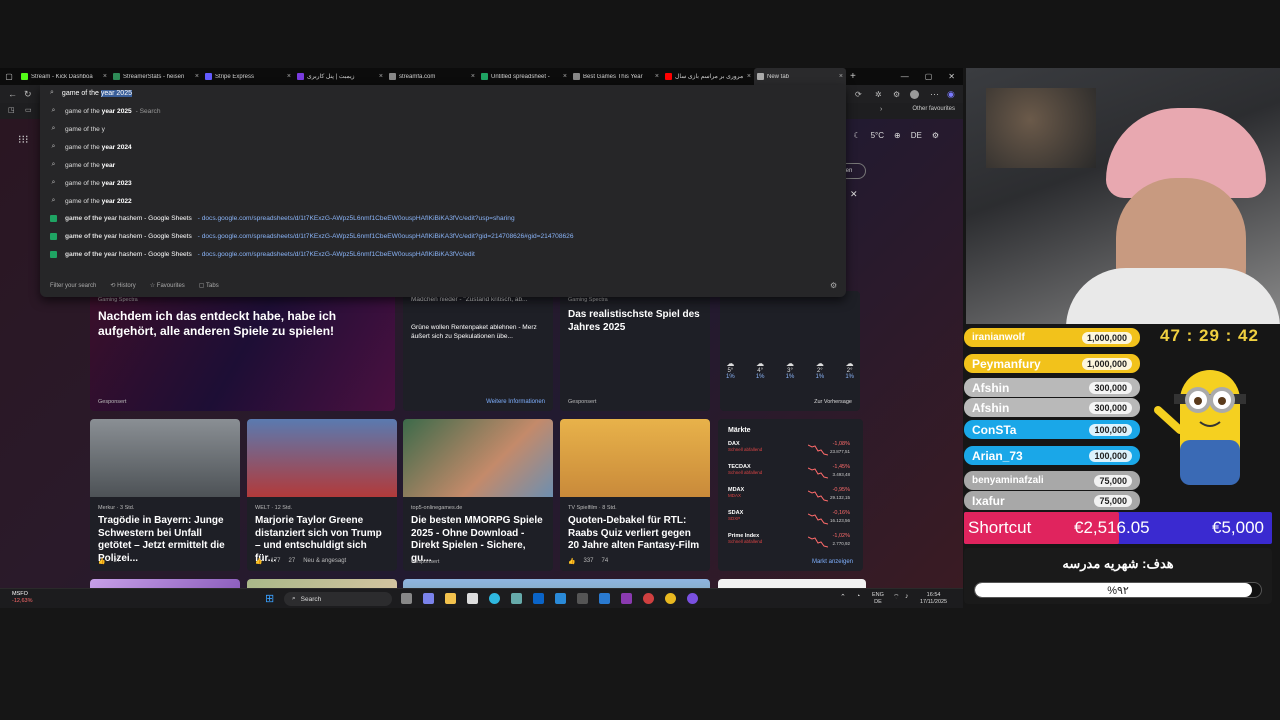 Image resolution: width=1280 pixels, height=720 pixels. What do you see at coordinates (708, 76) in the screenshot?
I see `browser-tab: مروری بر مراسم بازی سال ×` at bounding box center [708, 76].